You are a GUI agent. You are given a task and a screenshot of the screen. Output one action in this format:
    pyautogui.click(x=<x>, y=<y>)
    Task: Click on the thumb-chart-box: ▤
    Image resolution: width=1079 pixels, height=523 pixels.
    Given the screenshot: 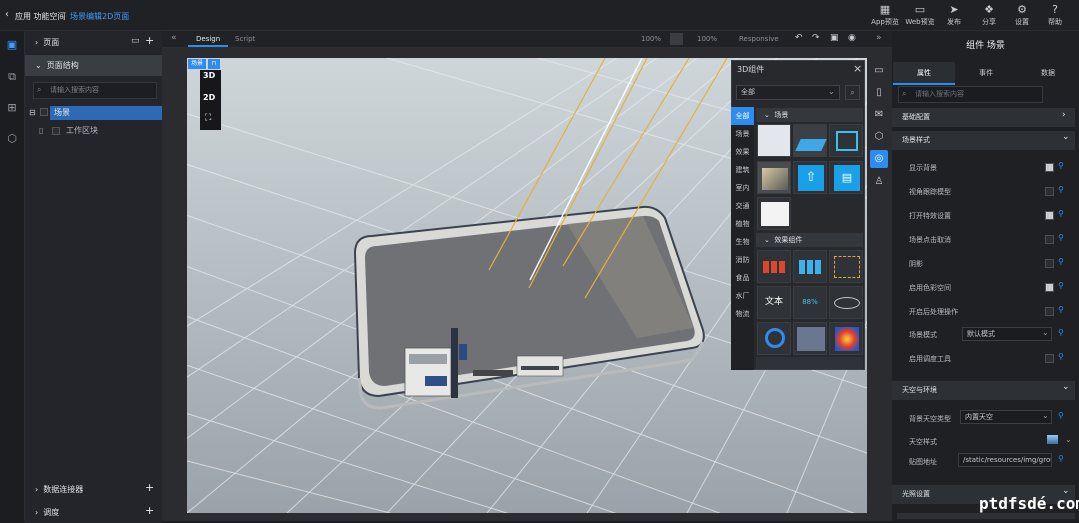 What is the action you would take?
    pyautogui.click(x=846, y=177)
    